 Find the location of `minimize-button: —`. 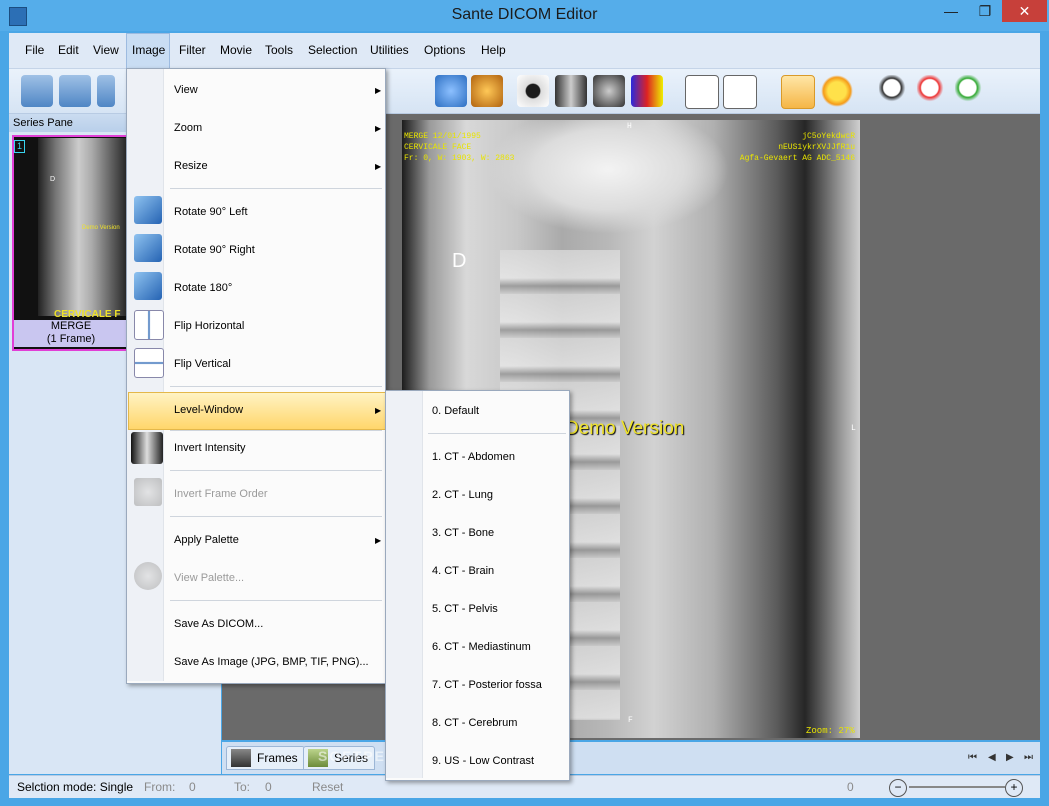

minimize-button: — is located at coordinates (951, 11).